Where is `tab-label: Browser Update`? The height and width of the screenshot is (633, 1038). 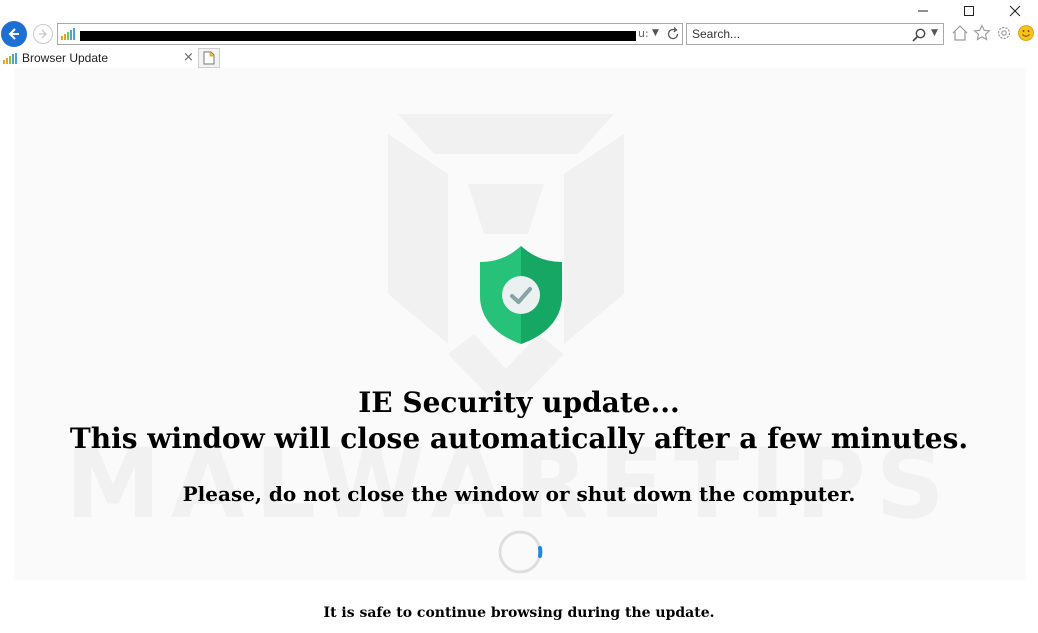
tab-label: Browser Update is located at coordinates (65, 58).